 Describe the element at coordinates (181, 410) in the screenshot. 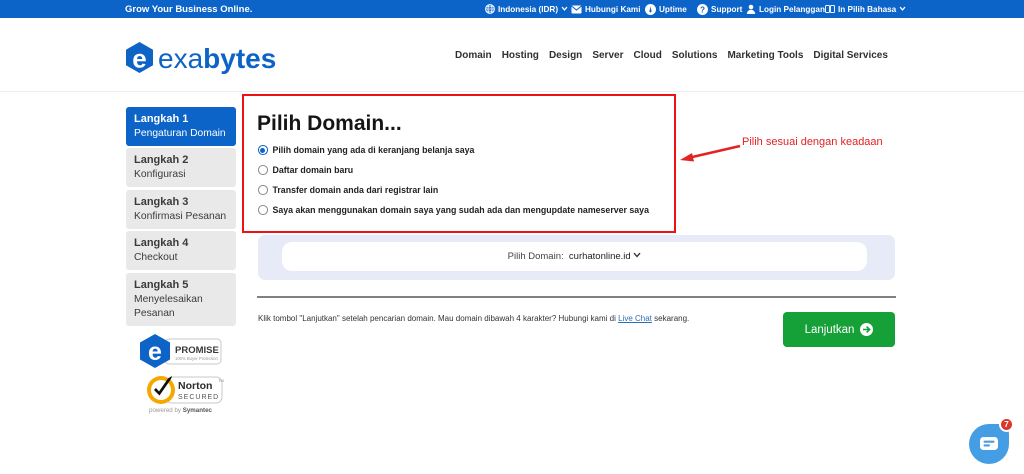

I see `svg-text: powered by Symantec` at that location.